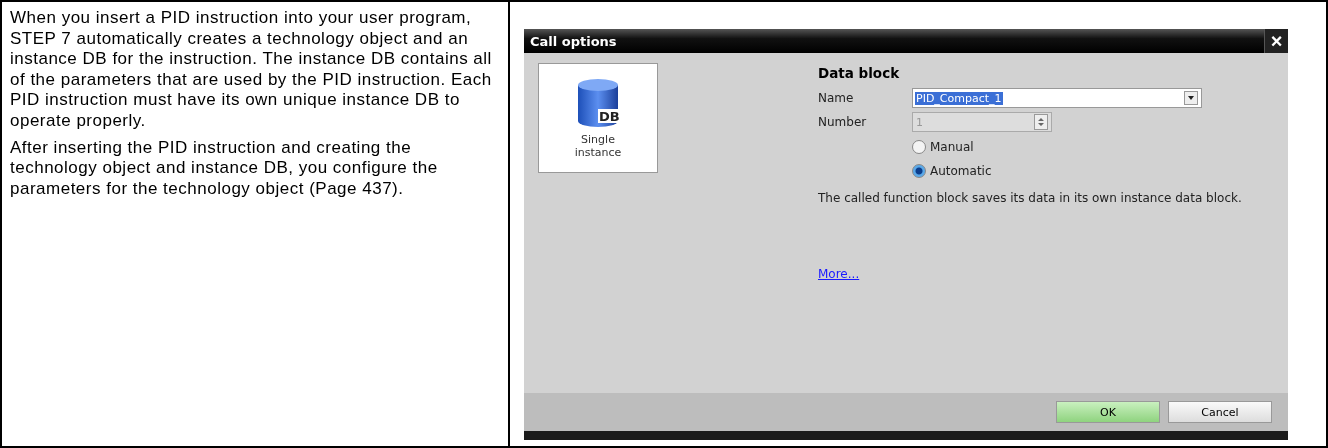 The width and height of the screenshot is (1328, 448). I want to click on cancel-button: Cancel, so click(1220, 412).